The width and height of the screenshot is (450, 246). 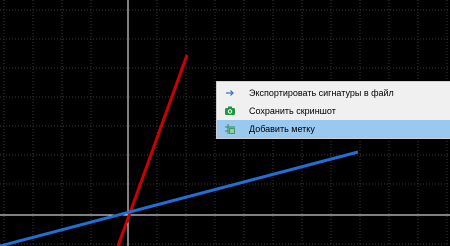 What do you see at coordinates (230, 129) in the screenshot?
I see `add-marker-icon` at bounding box center [230, 129].